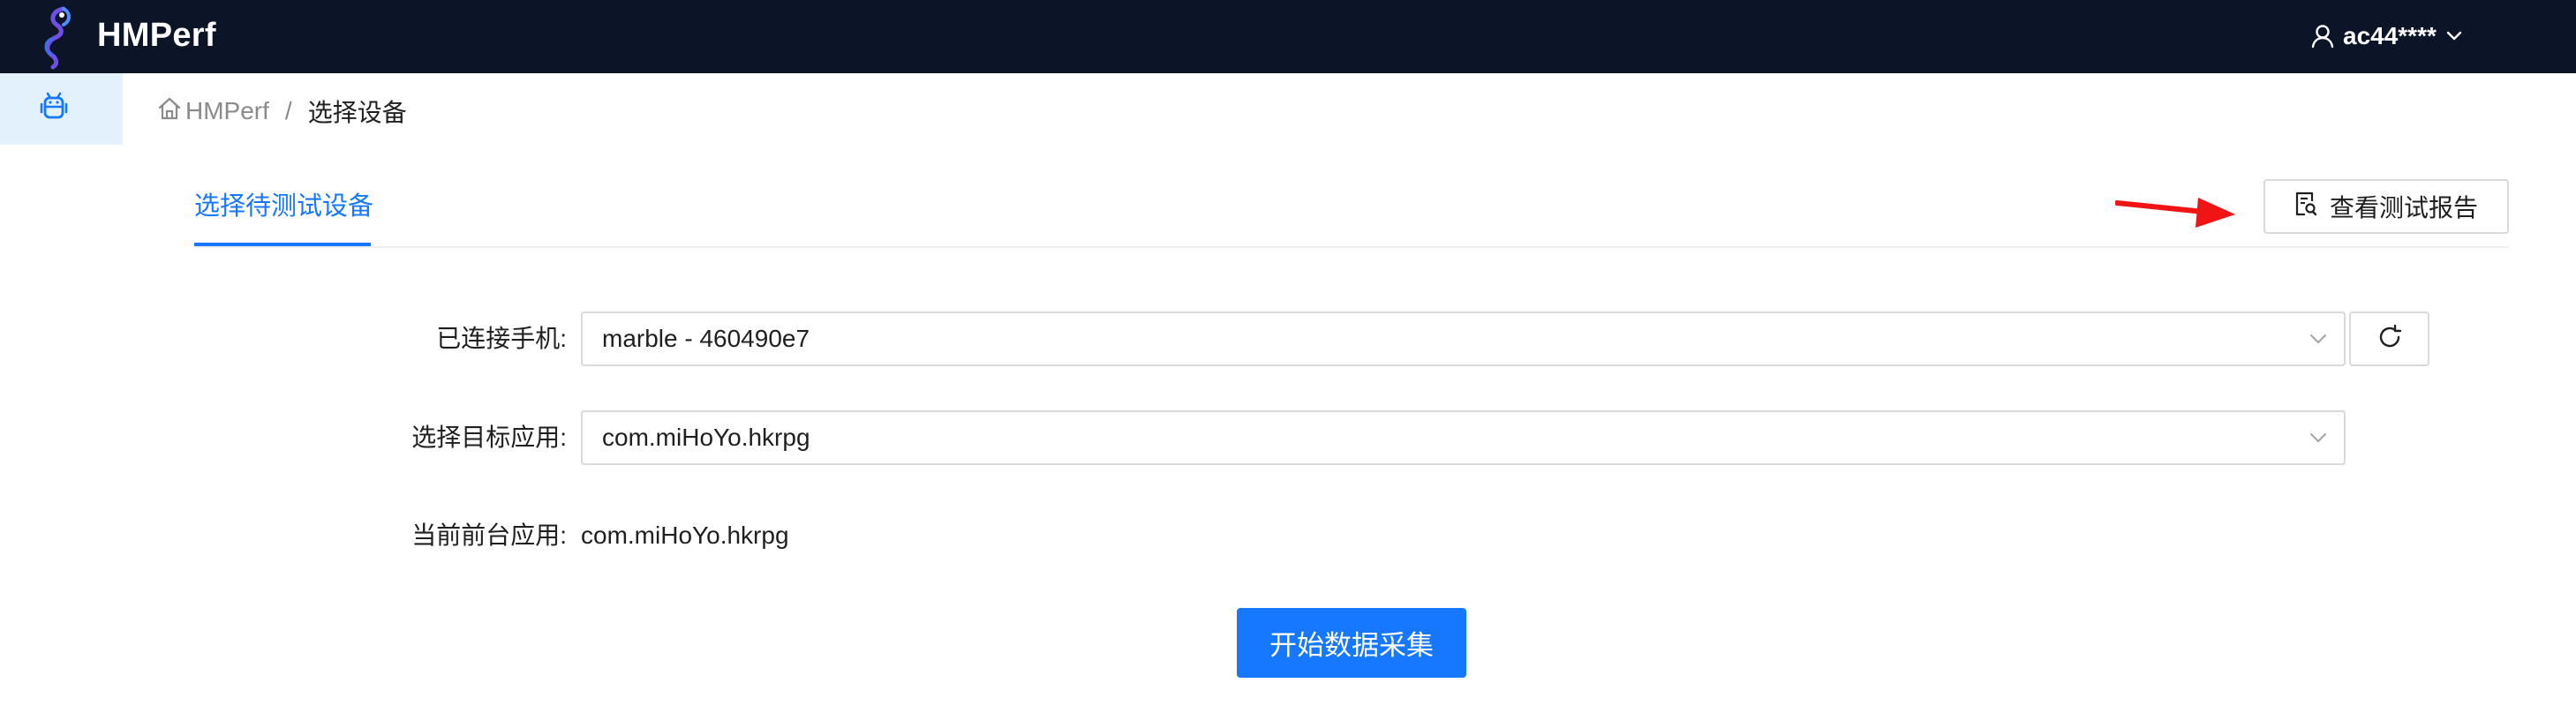 The width and height of the screenshot is (2576, 713). What do you see at coordinates (62, 393) in the screenshot?
I see `side-menu` at bounding box center [62, 393].